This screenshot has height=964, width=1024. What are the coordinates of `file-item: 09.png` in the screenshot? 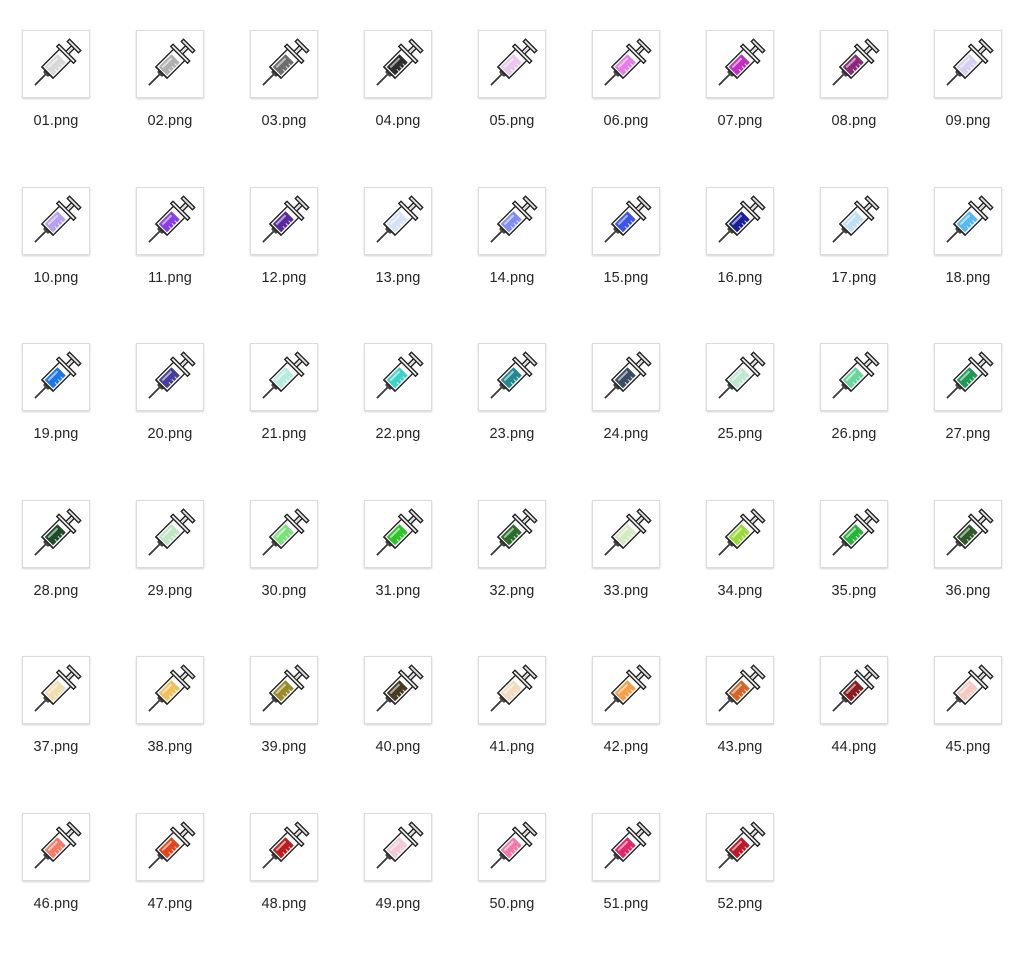 It's located at (968, 64).